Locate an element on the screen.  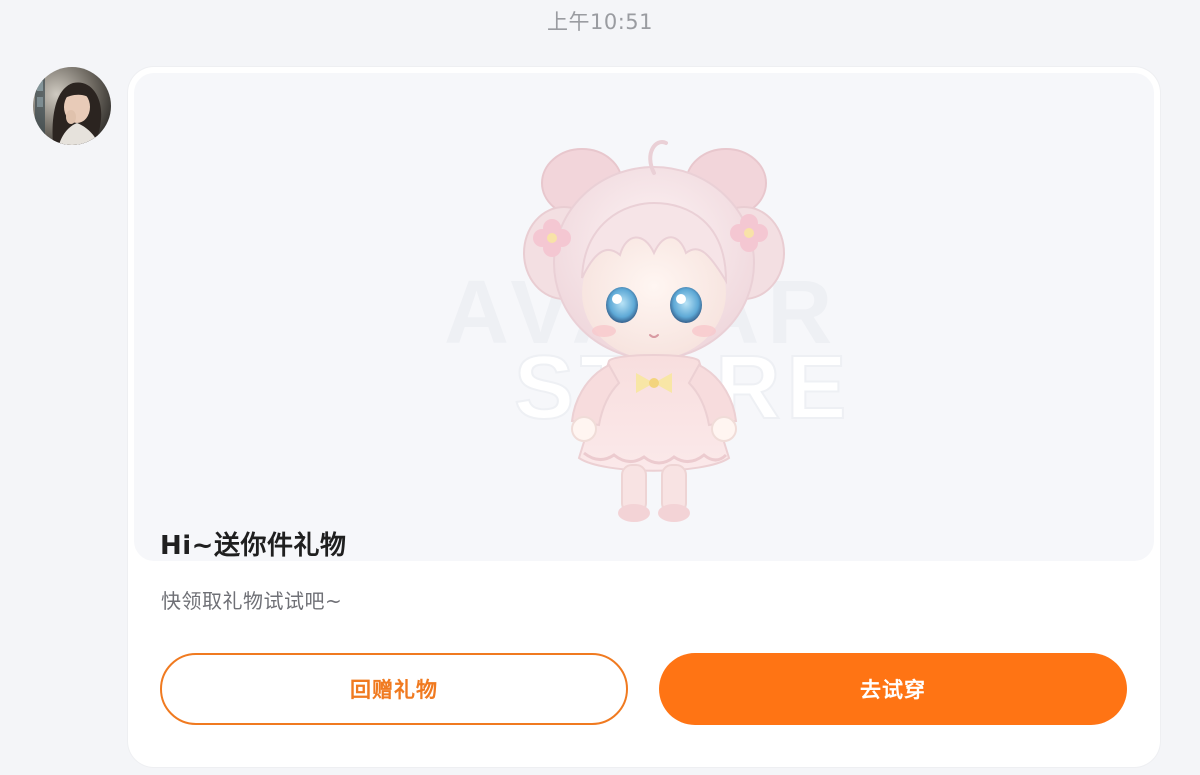
user-avatar-photo-icon is located at coordinates (72, 106).